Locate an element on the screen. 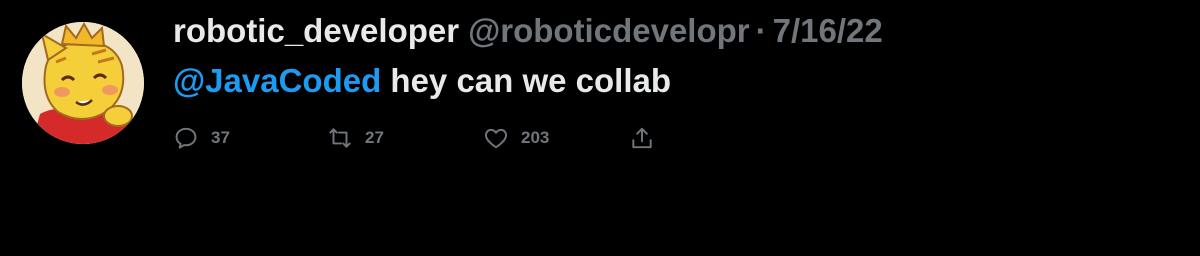 The height and width of the screenshot is (256, 1200). reply-icon is located at coordinates (186, 138).